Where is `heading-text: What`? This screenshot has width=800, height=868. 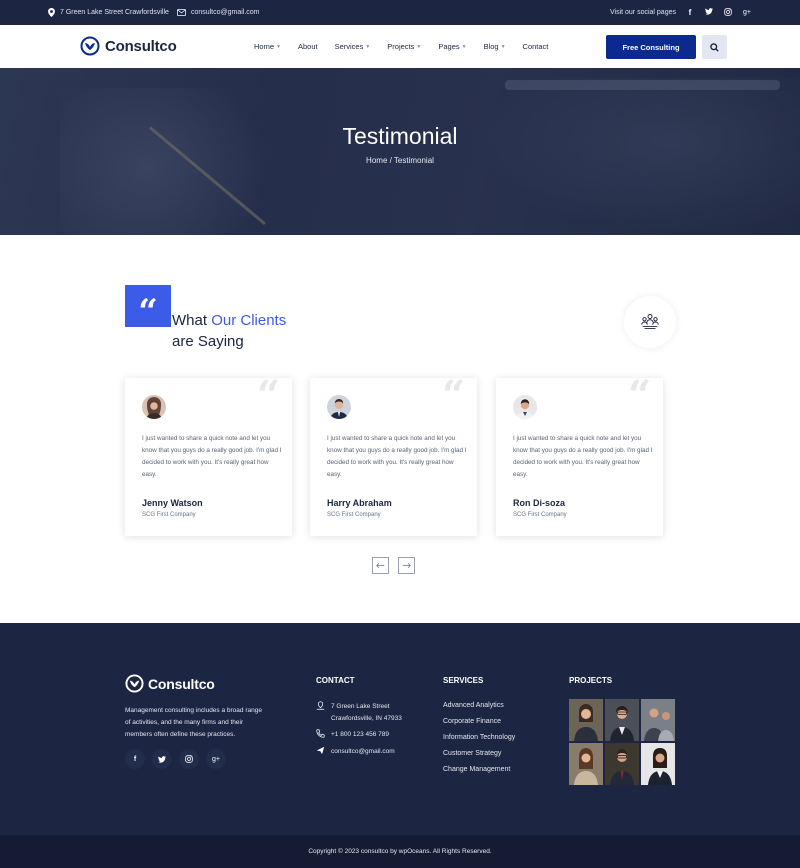 heading-text: What is located at coordinates (192, 320).